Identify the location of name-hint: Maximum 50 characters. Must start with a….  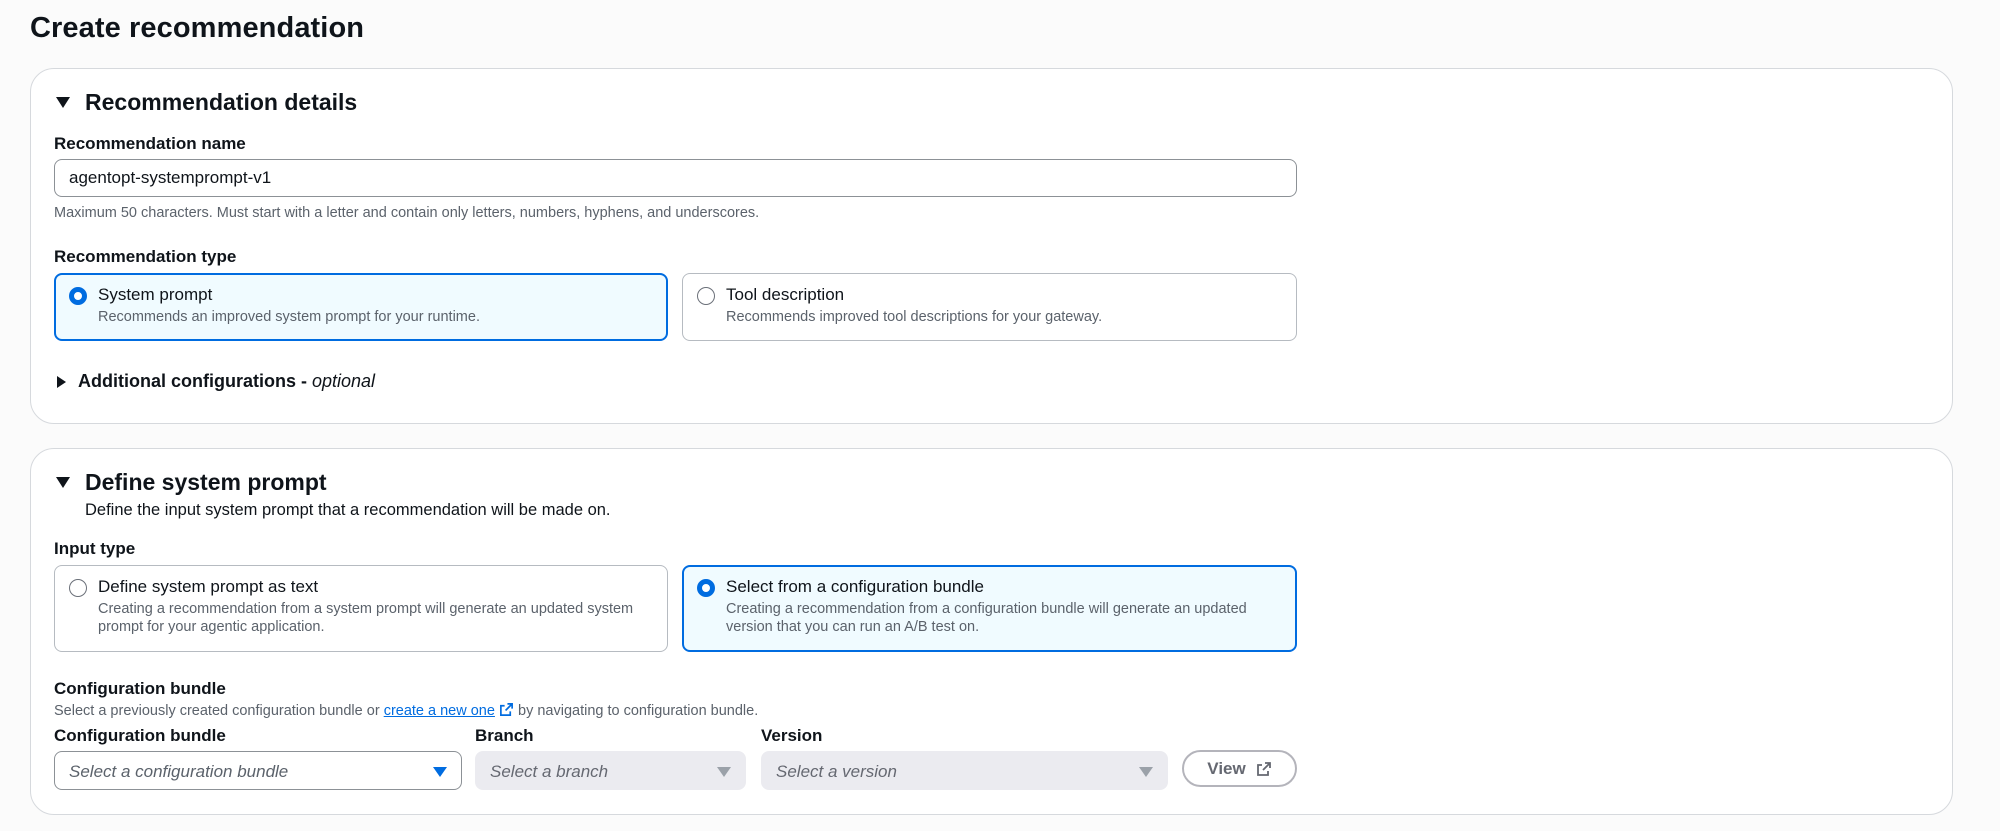
(407, 213).